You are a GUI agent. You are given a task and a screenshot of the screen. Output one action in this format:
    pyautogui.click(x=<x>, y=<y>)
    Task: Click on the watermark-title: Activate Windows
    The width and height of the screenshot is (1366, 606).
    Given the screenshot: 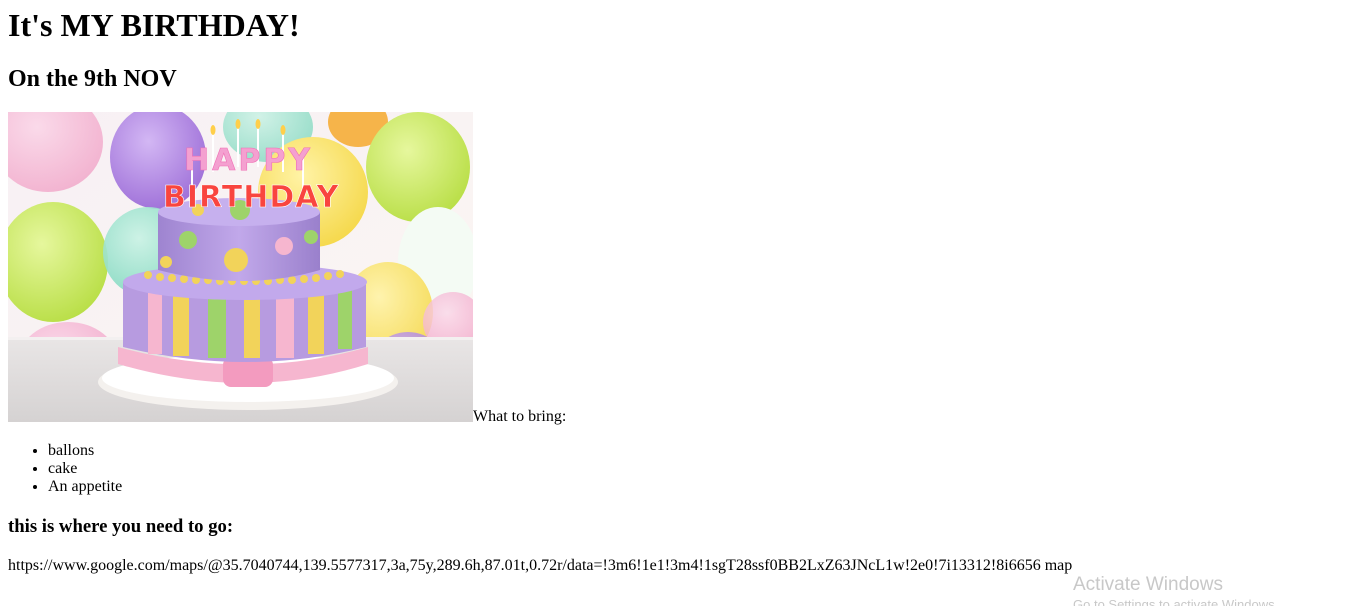 What is the action you would take?
    pyautogui.click(x=1148, y=584)
    